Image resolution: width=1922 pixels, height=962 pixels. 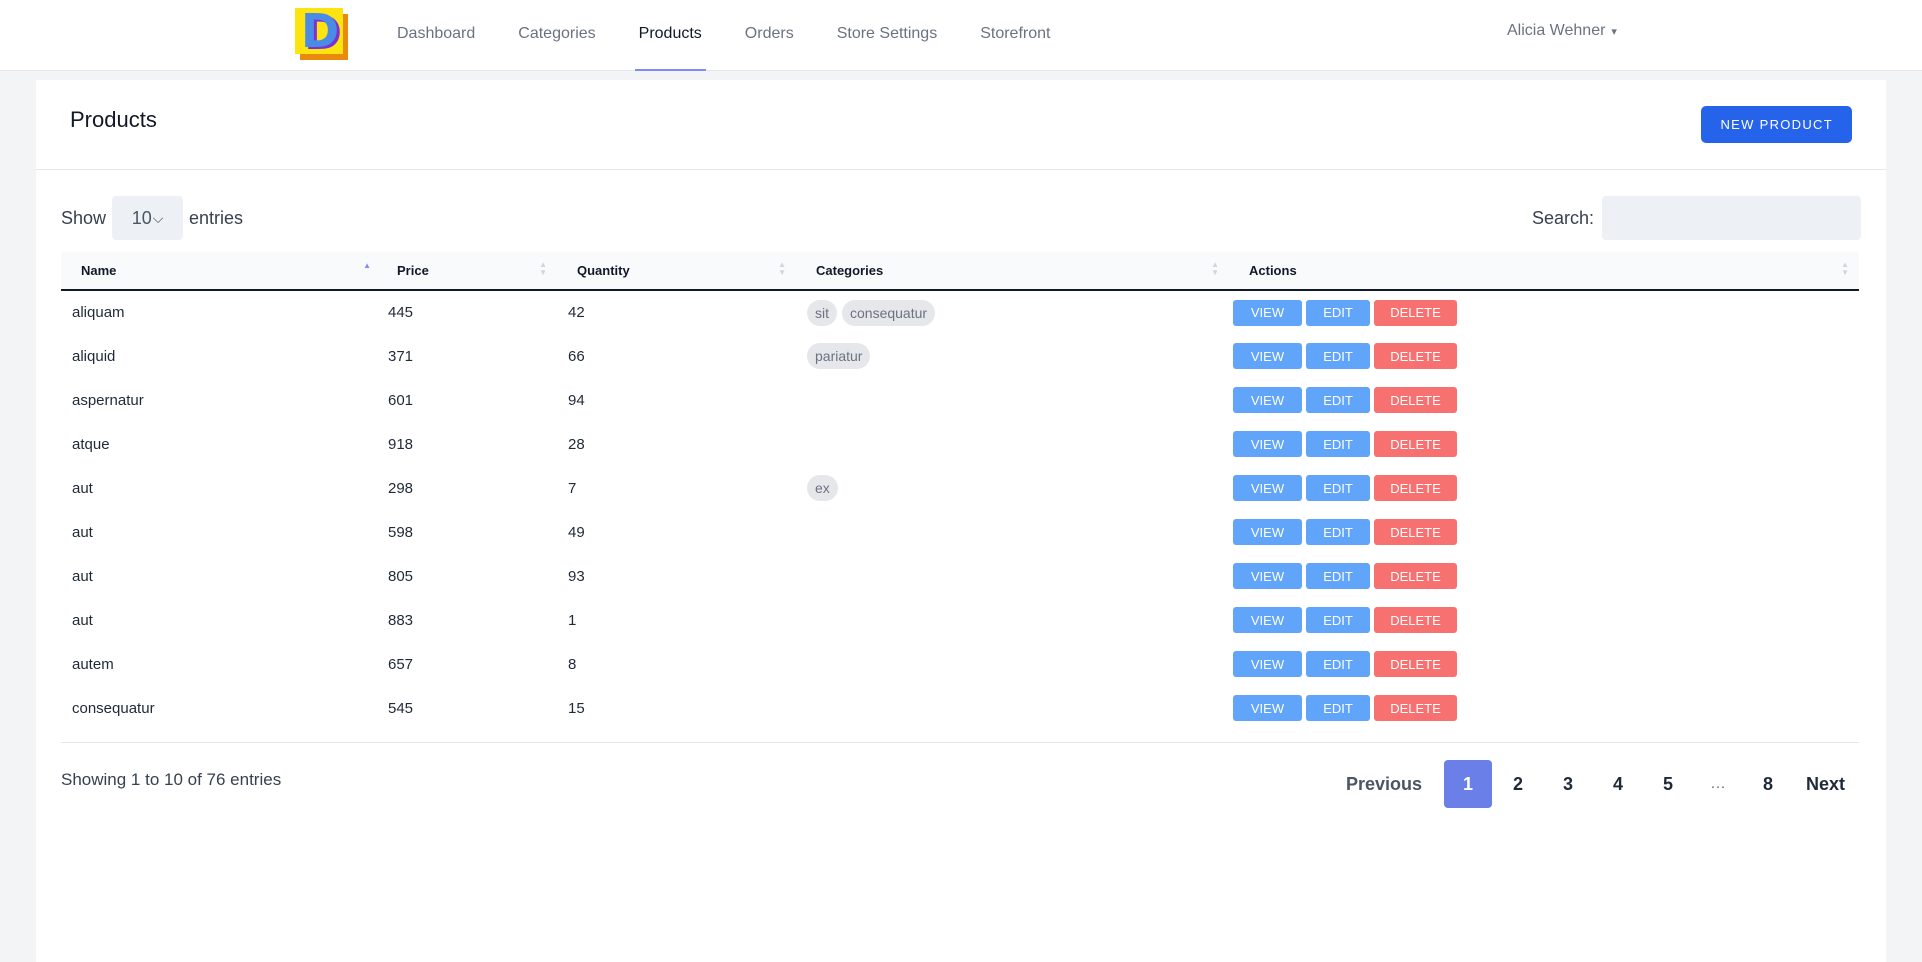 I want to click on page-button-4: 4, so click(x=1618, y=784).